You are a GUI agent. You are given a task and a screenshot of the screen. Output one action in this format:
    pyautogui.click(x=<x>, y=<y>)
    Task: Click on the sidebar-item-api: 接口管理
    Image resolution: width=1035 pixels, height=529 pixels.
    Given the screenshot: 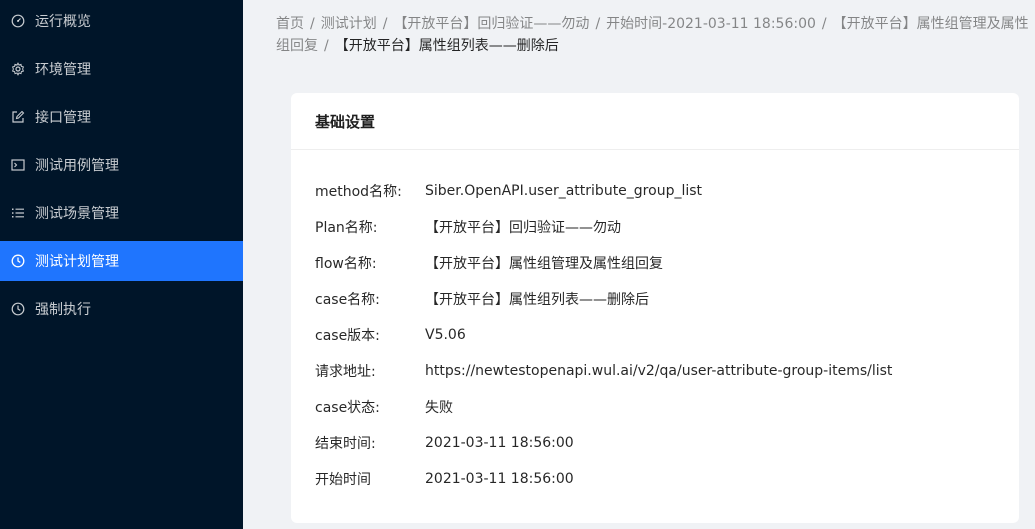 What is the action you would take?
    pyautogui.click(x=121, y=117)
    